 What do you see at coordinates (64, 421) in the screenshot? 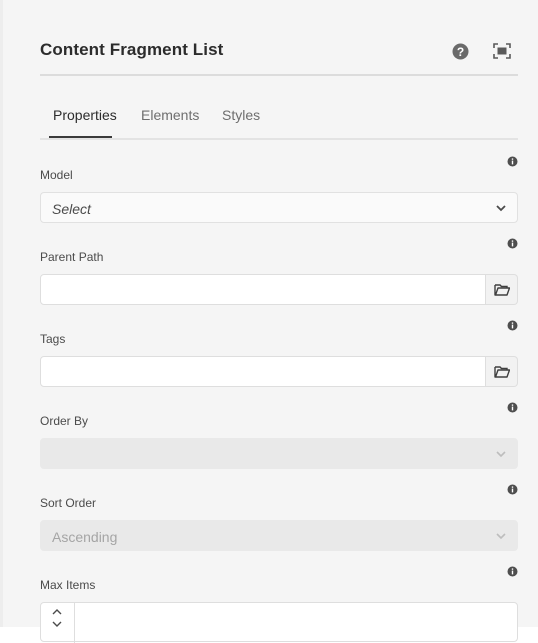
I see `order-by-label: Order By` at bounding box center [64, 421].